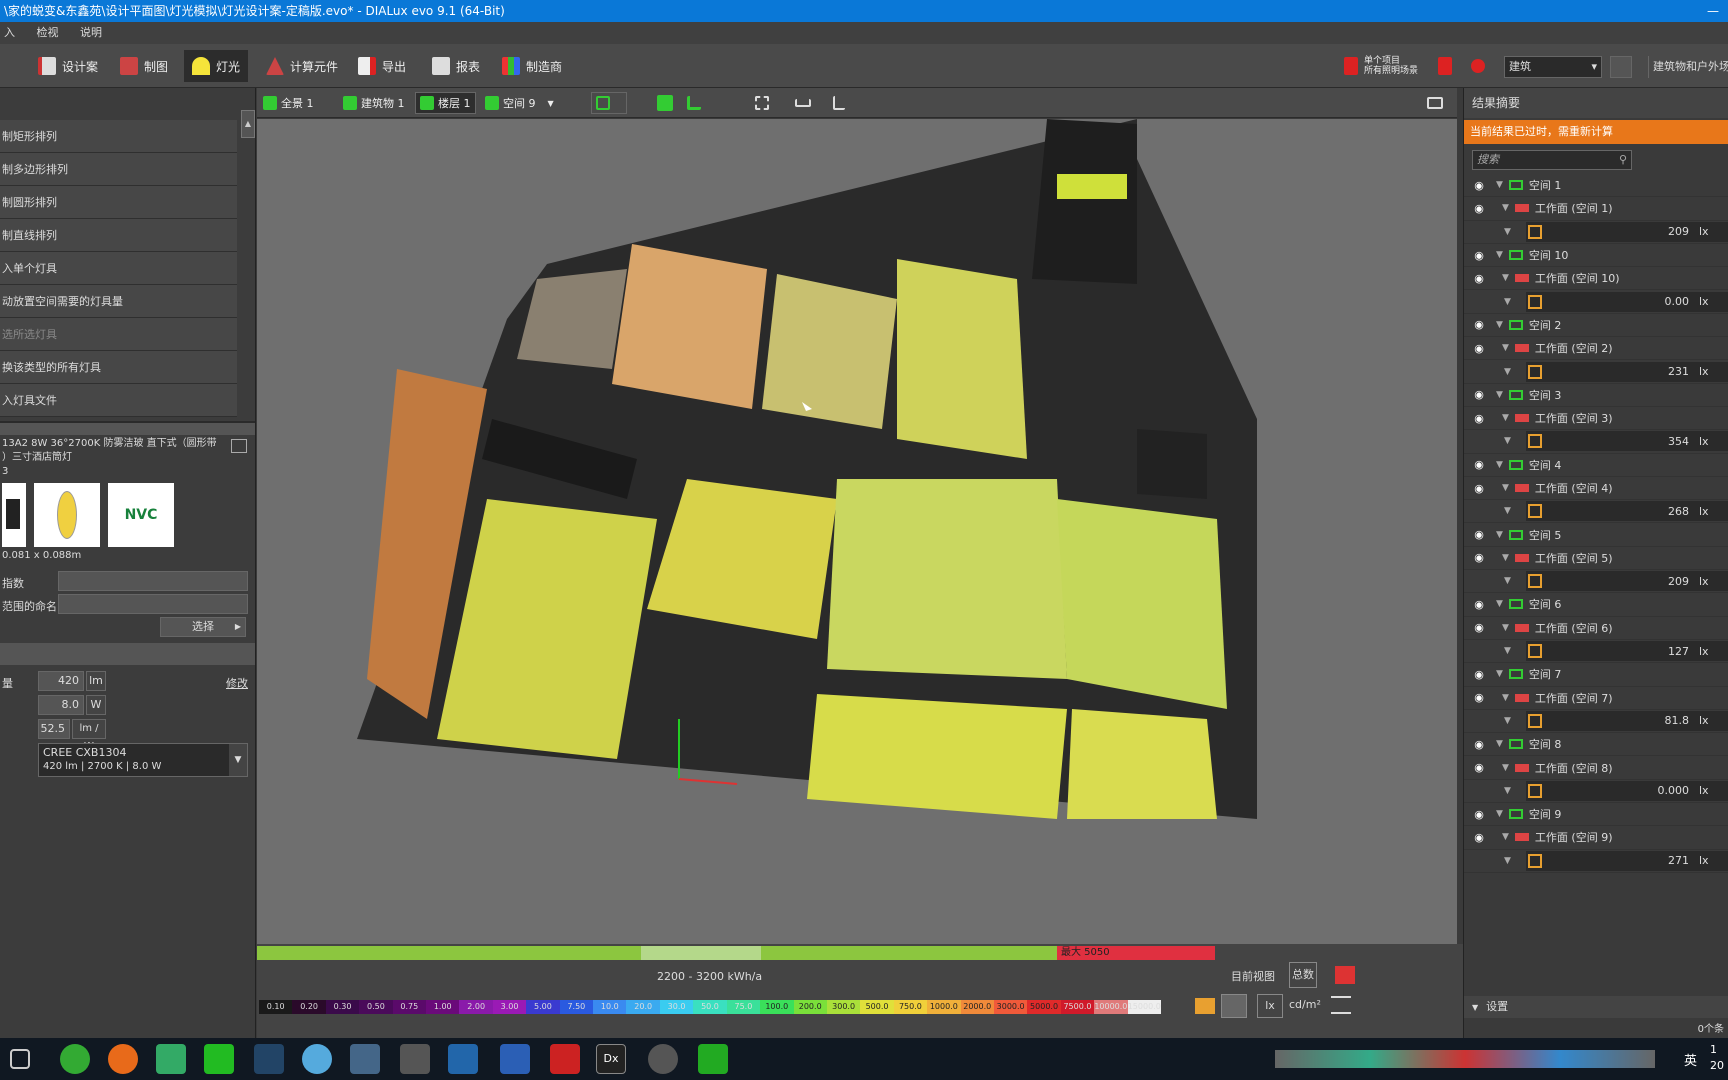 This screenshot has width=1728, height=1080. I want to click on energy-chart-icon, so click(1345, 975).